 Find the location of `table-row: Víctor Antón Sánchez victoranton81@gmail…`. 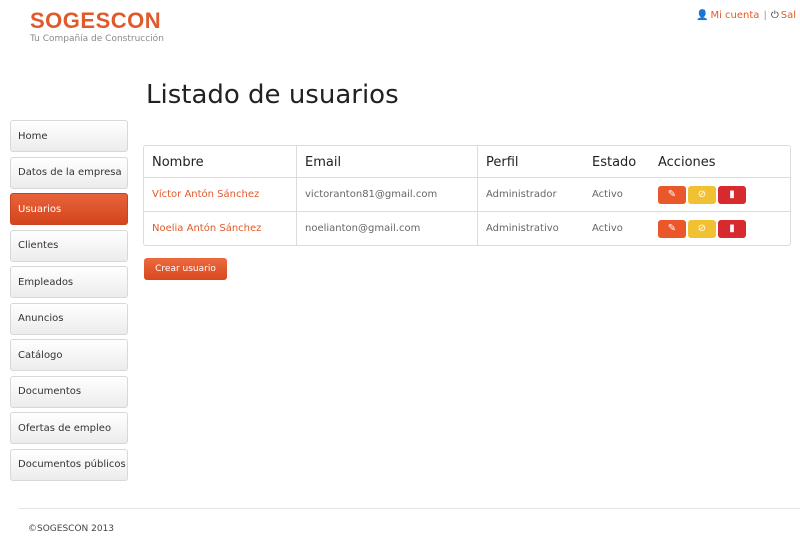

table-row: Víctor Antón Sánchez victoranton81@gmail… is located at coordinates (467, 194).